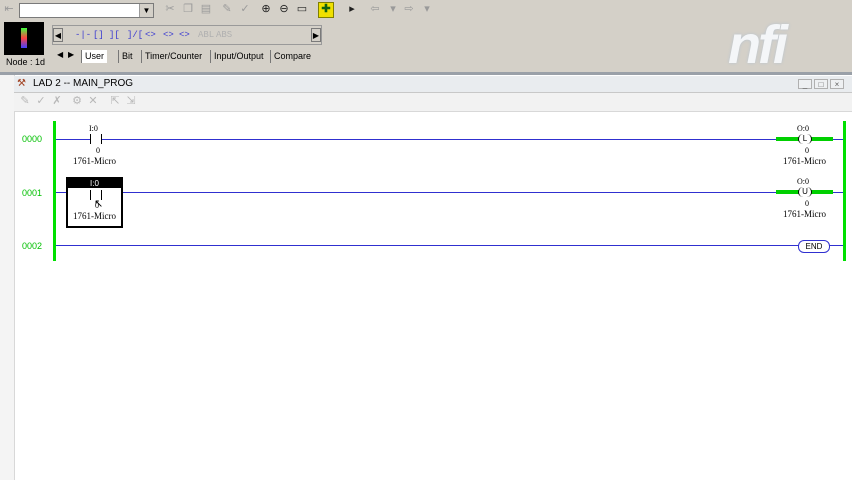  What do you see at coordinates (77, 101) in the screenshot?
I see `test-edits-icon: ⚙` at bounding box center [77, 101].